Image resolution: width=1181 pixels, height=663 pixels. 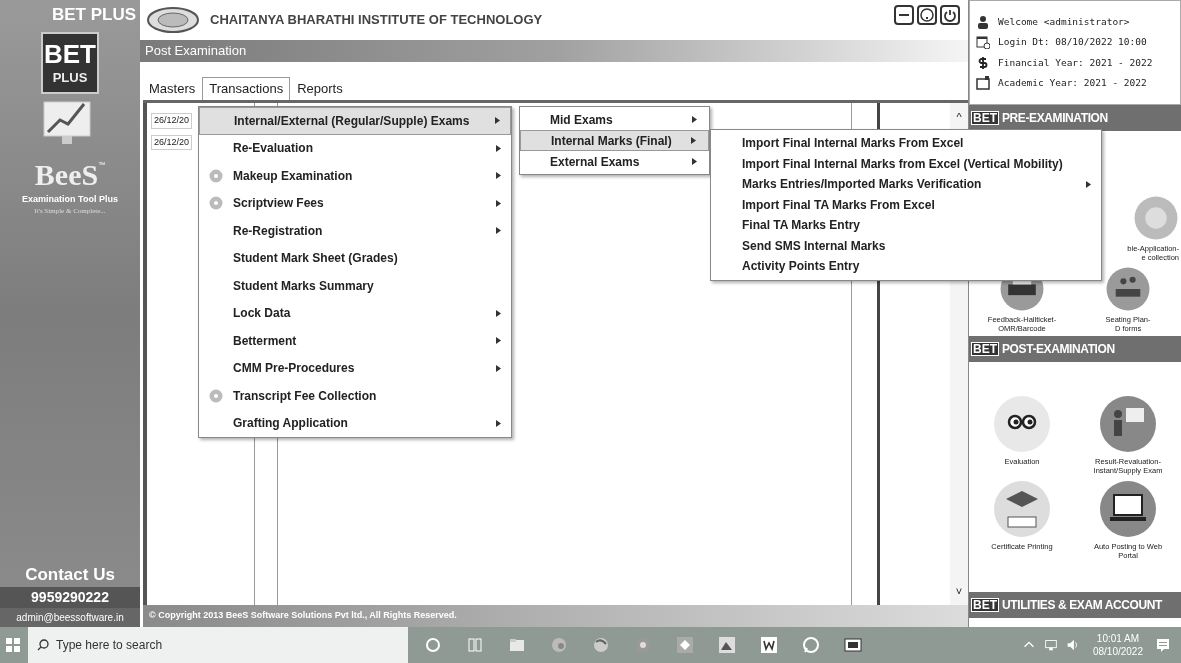 I want to click on scroll-down-arrow: ˅, so click(x=959, y=590).